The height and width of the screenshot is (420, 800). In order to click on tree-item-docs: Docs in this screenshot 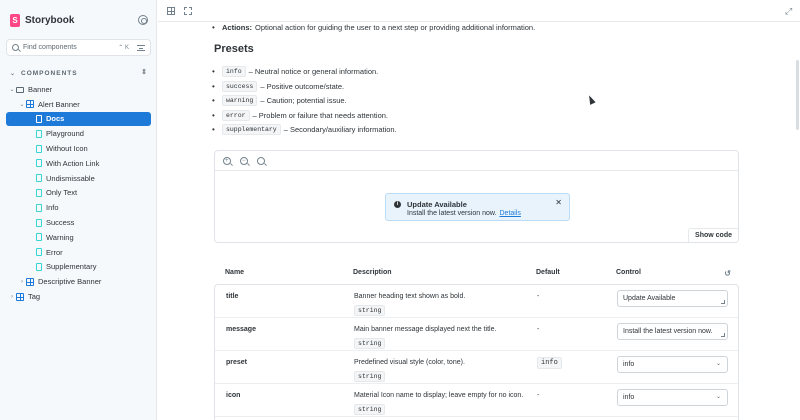, I will do `click(78, 119)`.